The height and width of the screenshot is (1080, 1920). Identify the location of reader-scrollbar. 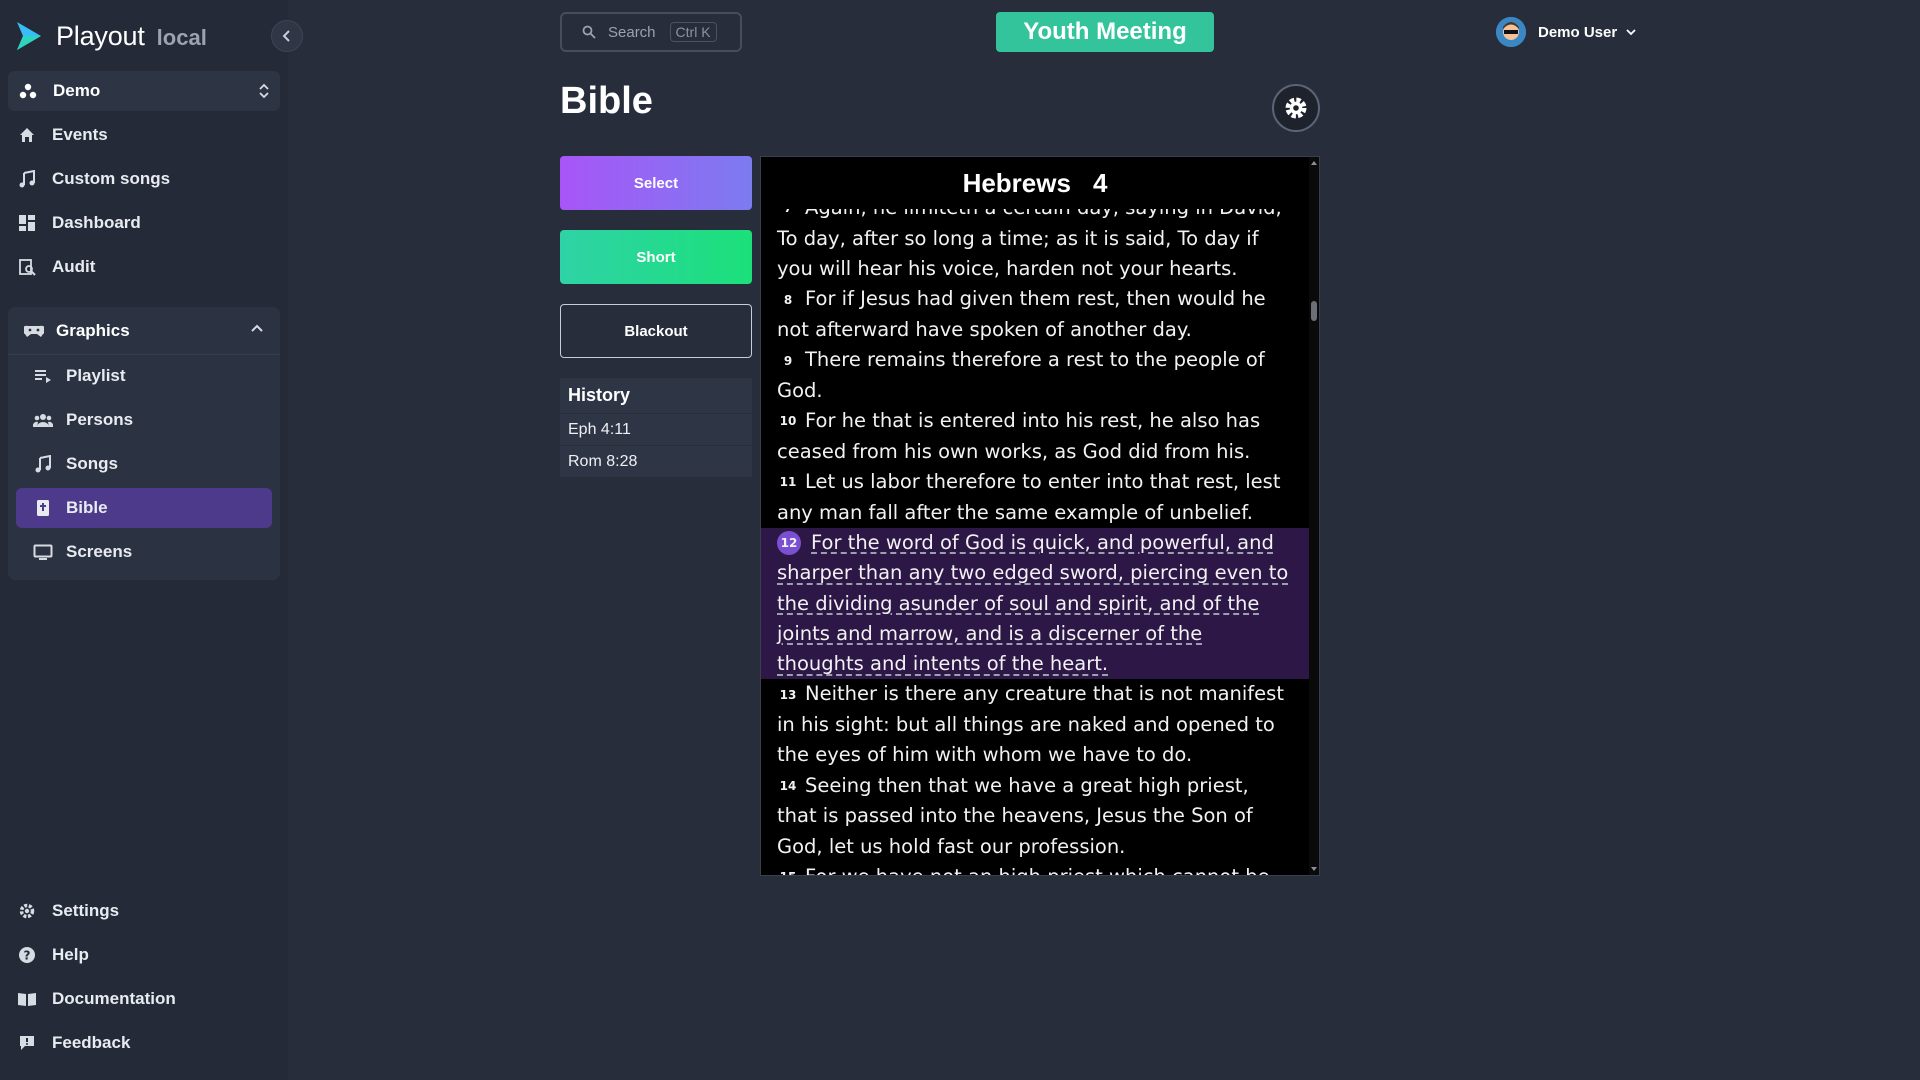
(1314, 516).